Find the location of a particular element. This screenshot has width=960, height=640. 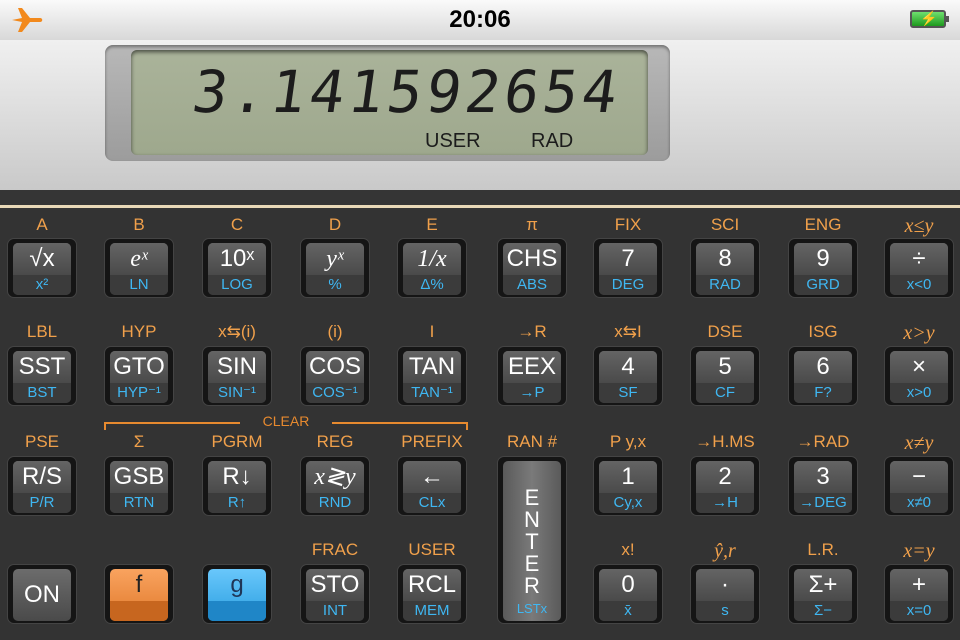

key-secondary-label: CF is located at coordinates (725, 393).